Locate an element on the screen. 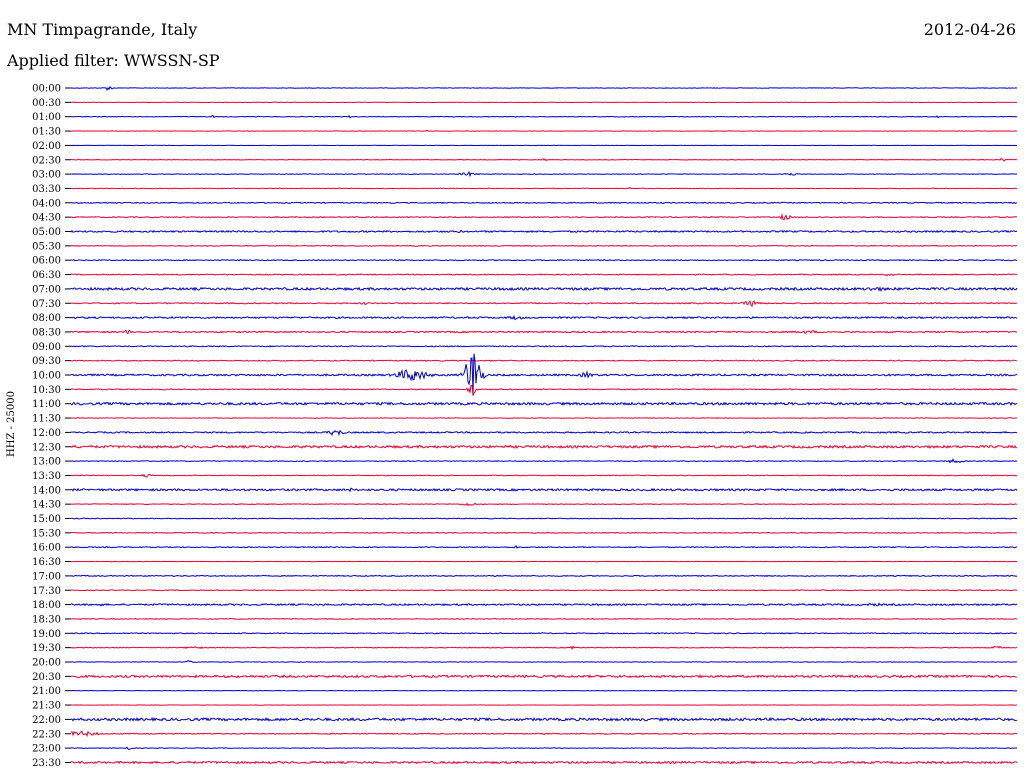 The width and height of the screenshot is (1024, 780). time-tick-label: 01:30 is located at coordinates (46, 132).